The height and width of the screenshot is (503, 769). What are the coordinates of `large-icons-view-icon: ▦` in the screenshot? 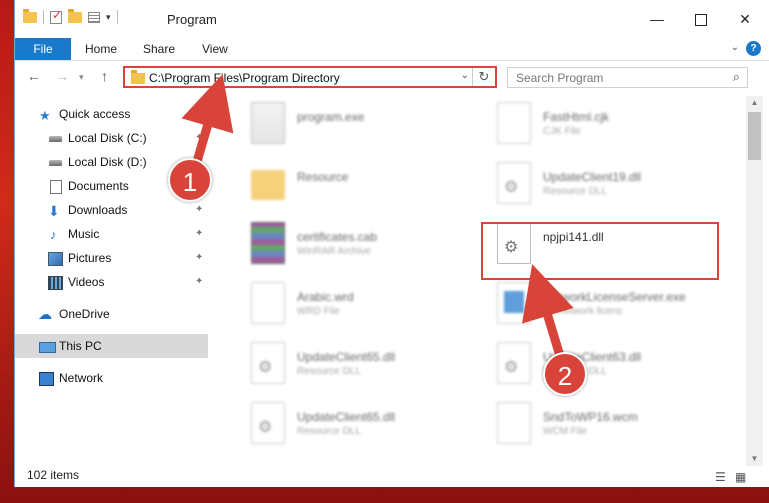 It's located at (740, 477).